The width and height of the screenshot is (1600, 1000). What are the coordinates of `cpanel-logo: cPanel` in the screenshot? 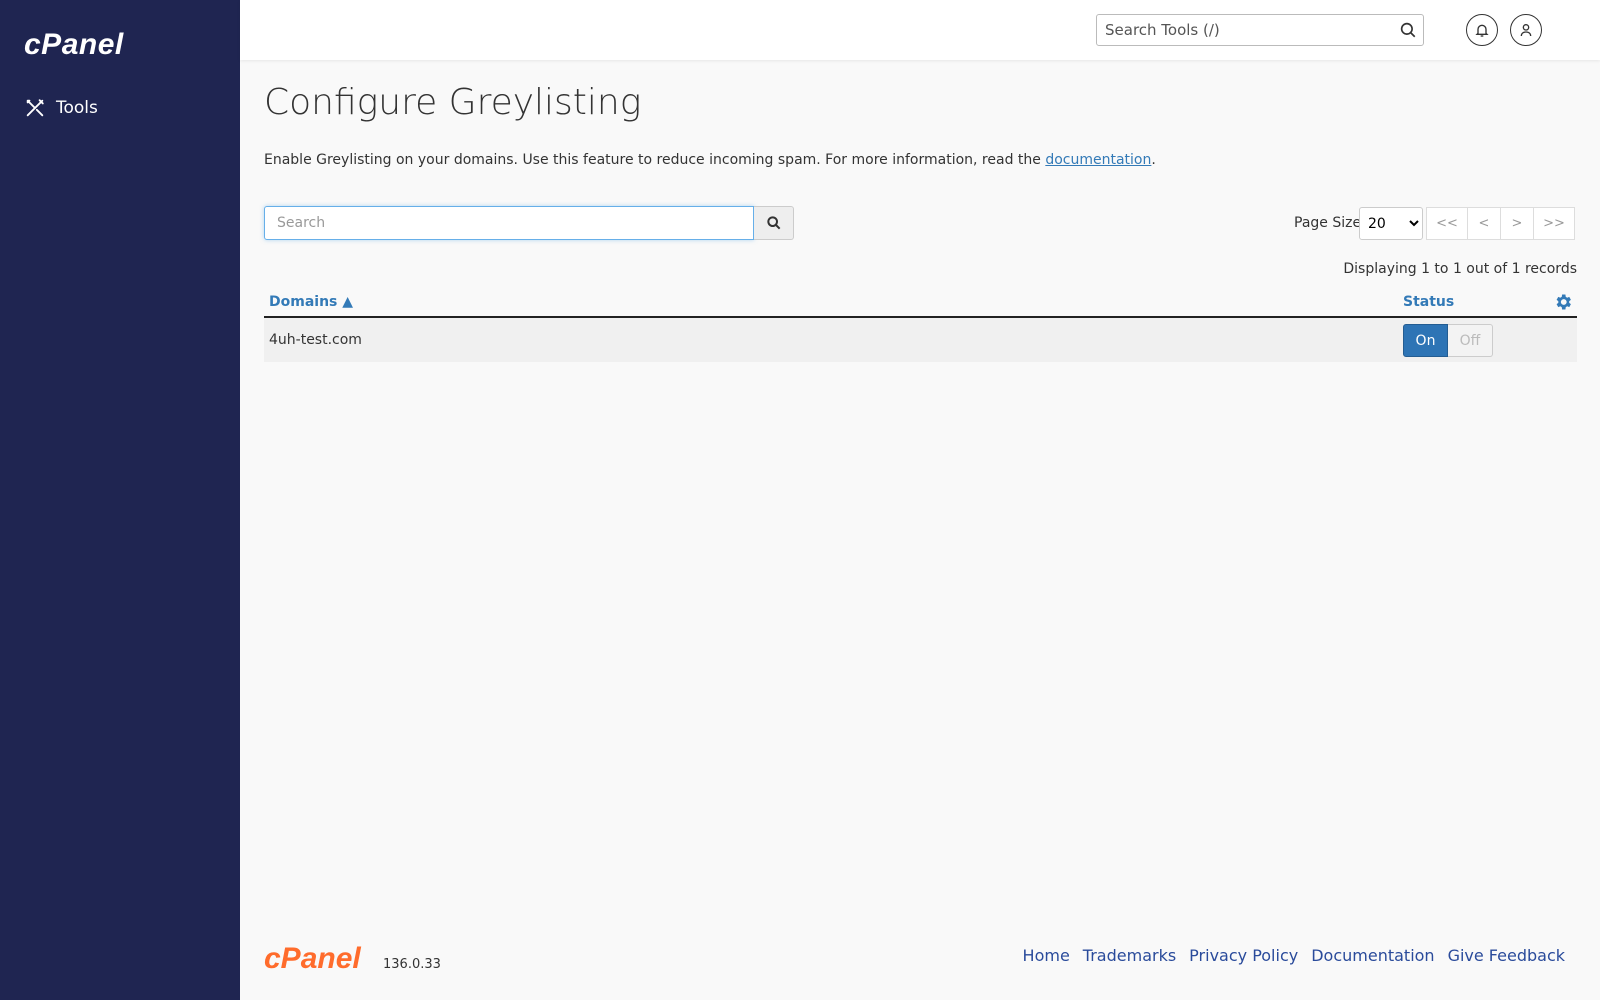 It's located at (74, 45).